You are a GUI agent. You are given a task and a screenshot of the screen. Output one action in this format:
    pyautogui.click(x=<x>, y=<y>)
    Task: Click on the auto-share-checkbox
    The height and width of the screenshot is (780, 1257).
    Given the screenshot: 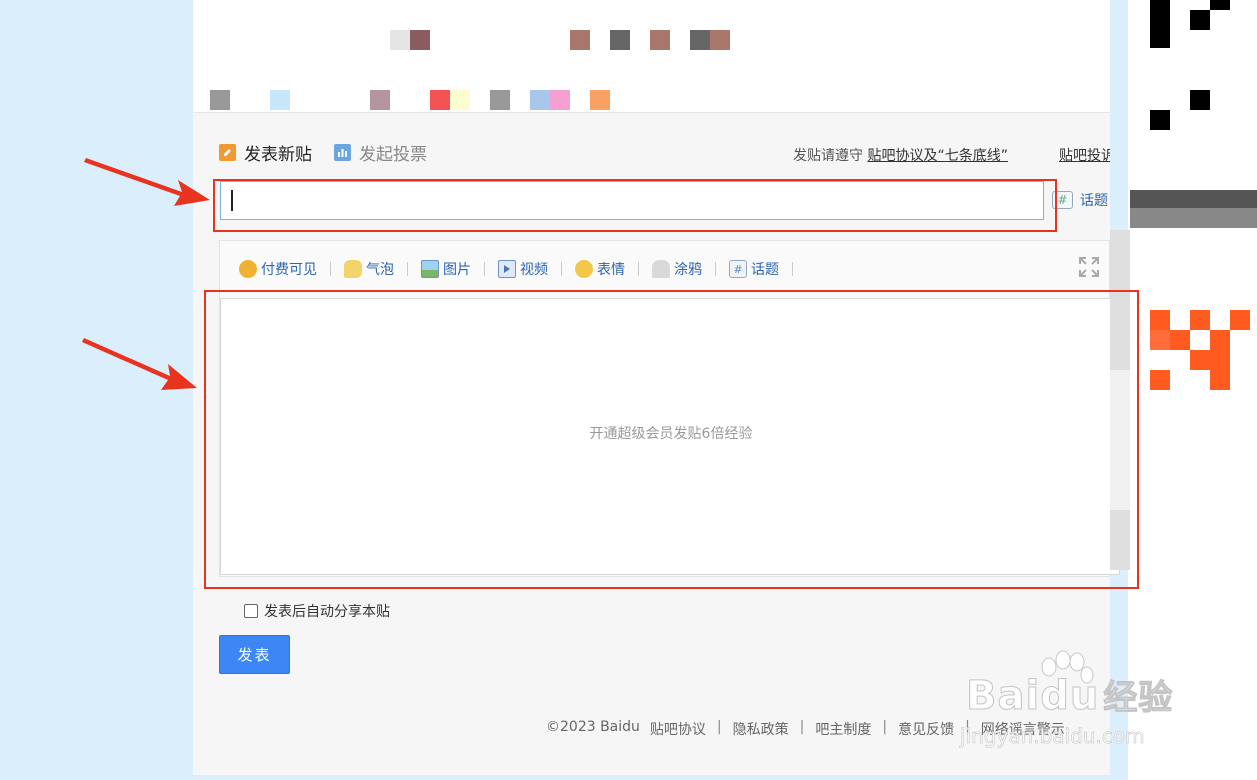 What is the action you would take?
    pyautogui.click(x=251, y=611)
    